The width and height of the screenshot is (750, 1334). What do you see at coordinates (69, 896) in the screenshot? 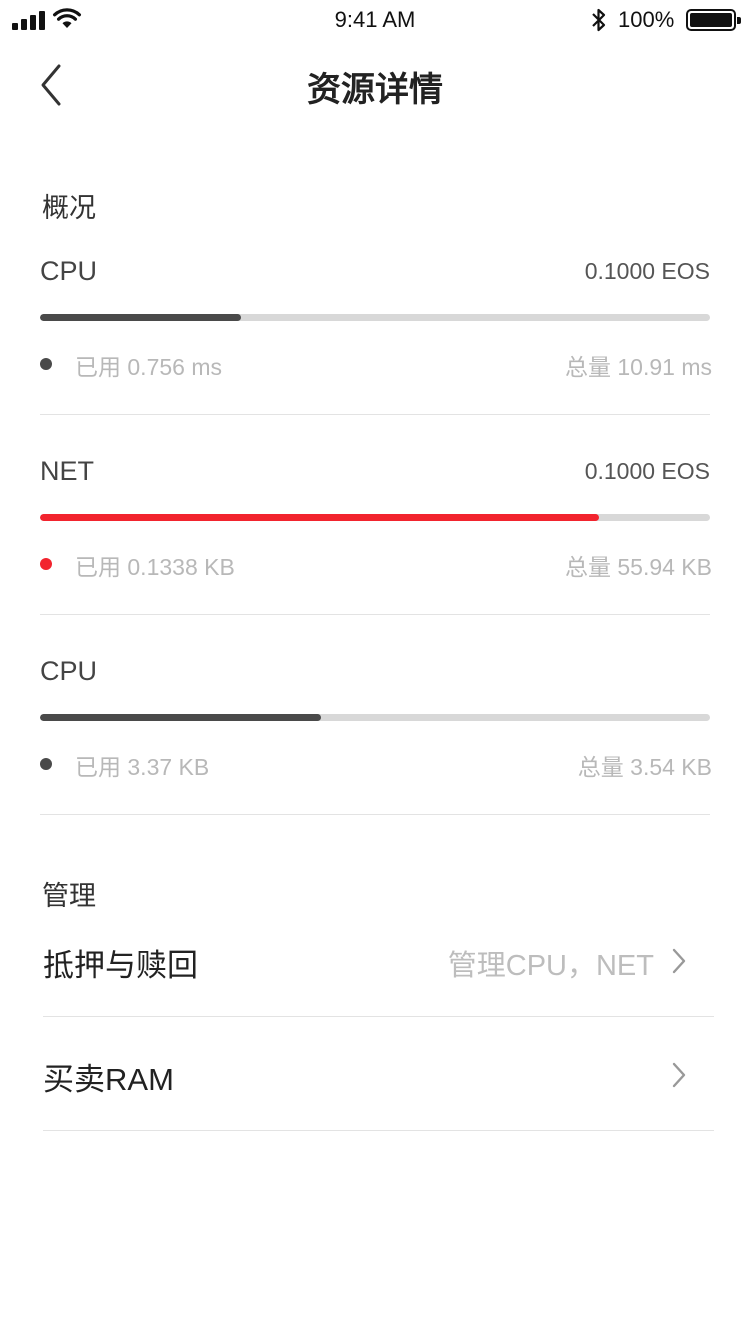
I see `management-section-title: 管理` at bounding box center [69, 896].